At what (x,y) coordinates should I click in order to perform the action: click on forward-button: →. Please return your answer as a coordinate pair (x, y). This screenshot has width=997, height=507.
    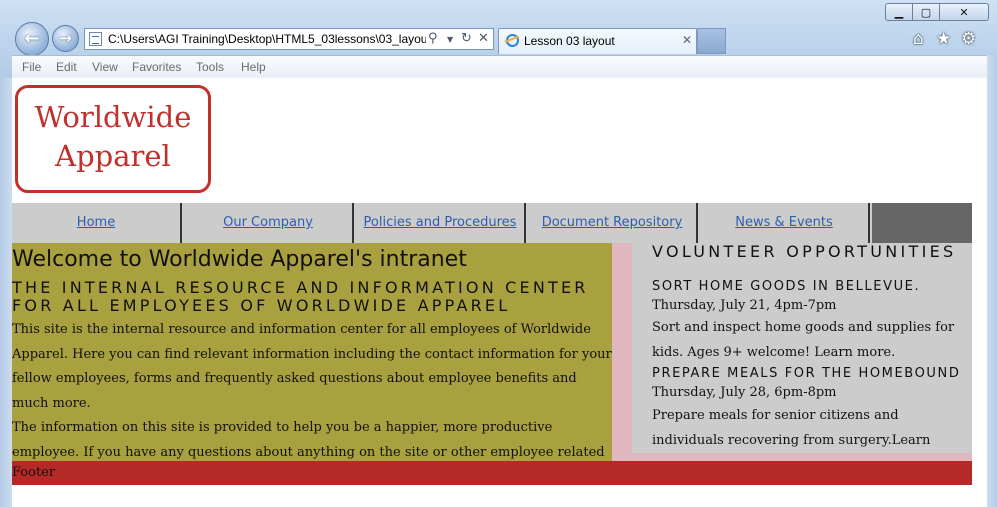
    Looking at the image, I should click on (65, 38).